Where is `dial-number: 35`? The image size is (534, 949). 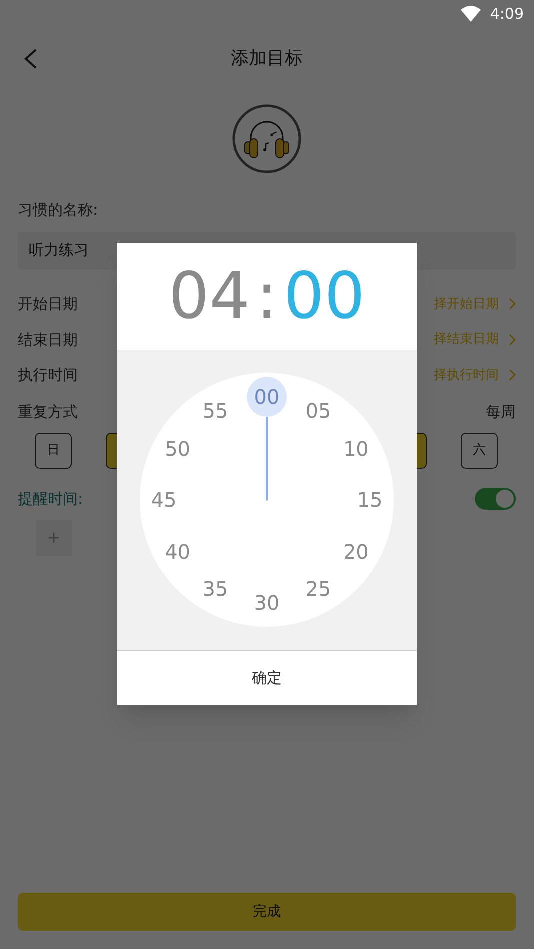 dial-number: 35 is located at coordinates (216, 589).